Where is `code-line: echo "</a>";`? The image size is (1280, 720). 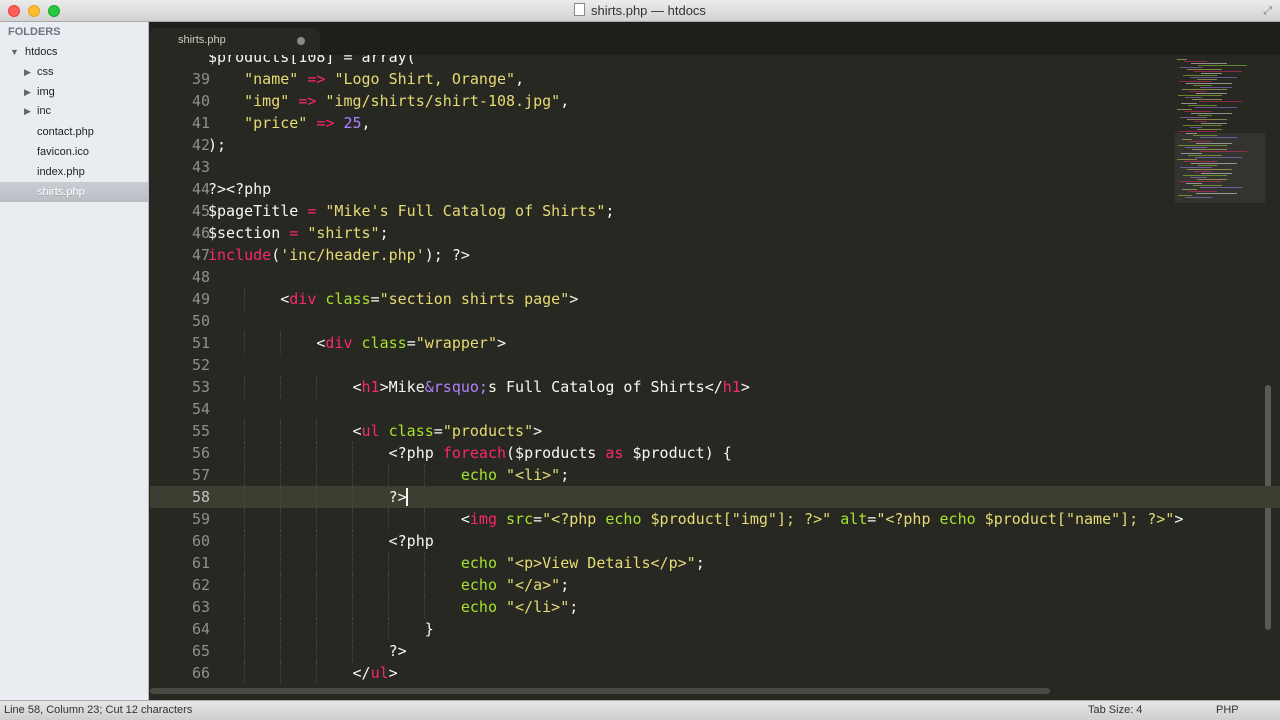 code-line: echo "</a>"; is located at coordinates (718, 585).